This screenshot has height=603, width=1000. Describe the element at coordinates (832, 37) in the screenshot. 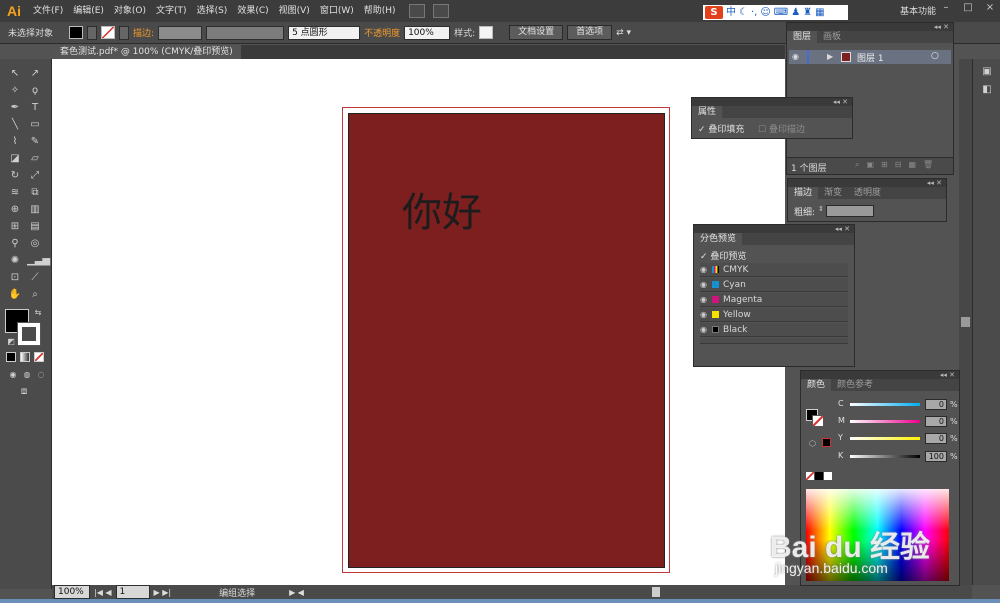

I see `tab-artboards: 画板` at that location.